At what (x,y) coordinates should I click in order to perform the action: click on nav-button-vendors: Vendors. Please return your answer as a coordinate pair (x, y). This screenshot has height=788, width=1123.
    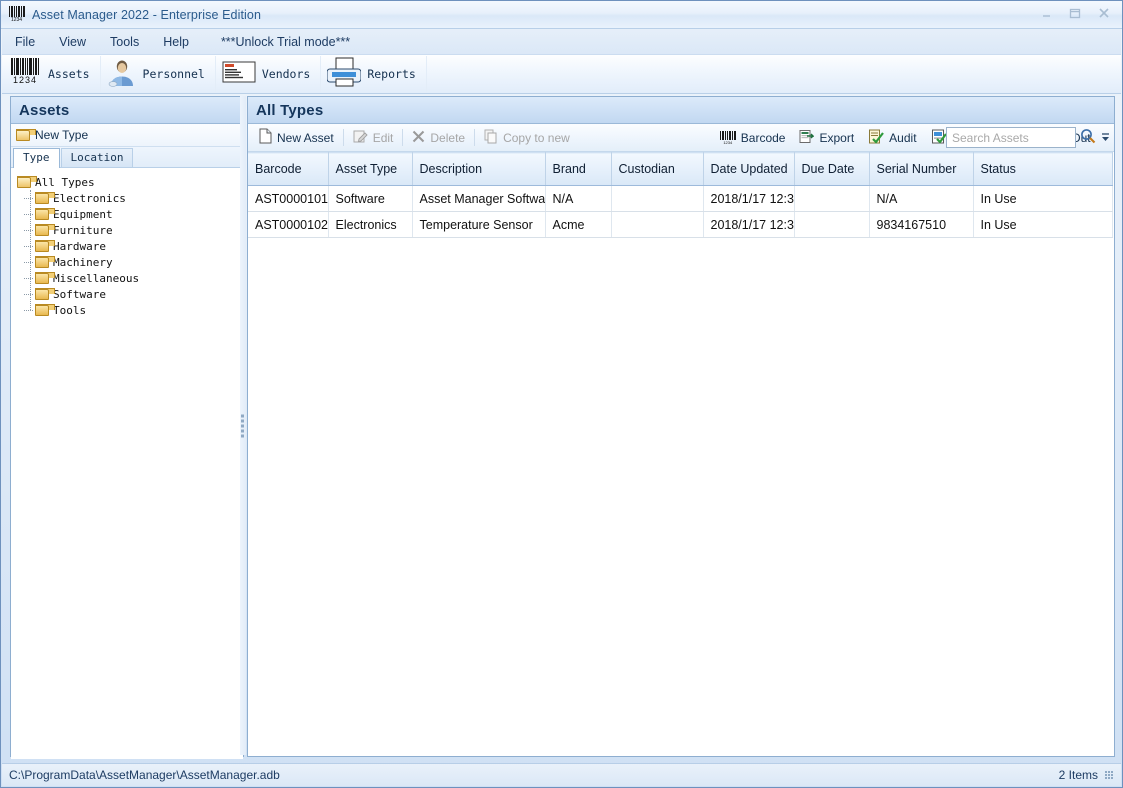
    Looking at the image, I should click on (269, 74).